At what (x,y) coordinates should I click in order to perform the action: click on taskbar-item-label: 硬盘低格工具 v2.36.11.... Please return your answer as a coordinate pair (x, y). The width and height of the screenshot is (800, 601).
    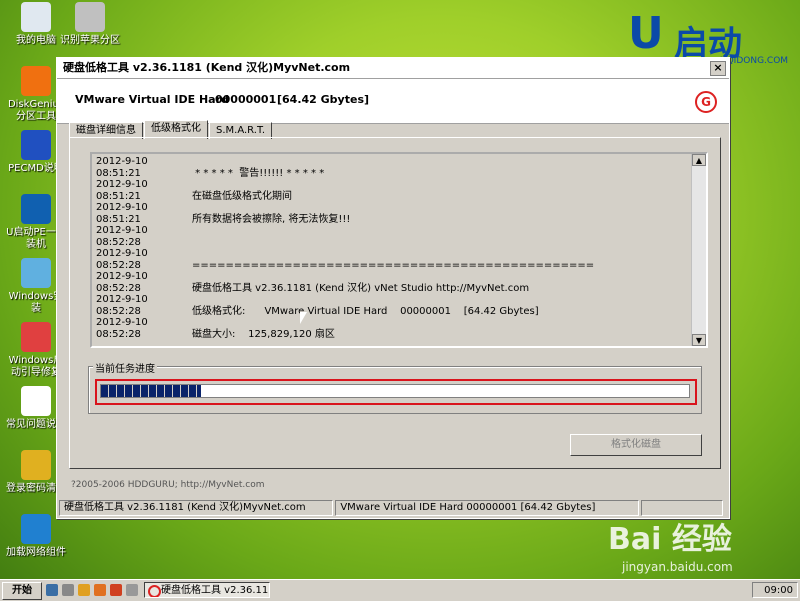
    Looking at the image, I should click on (215, 590).